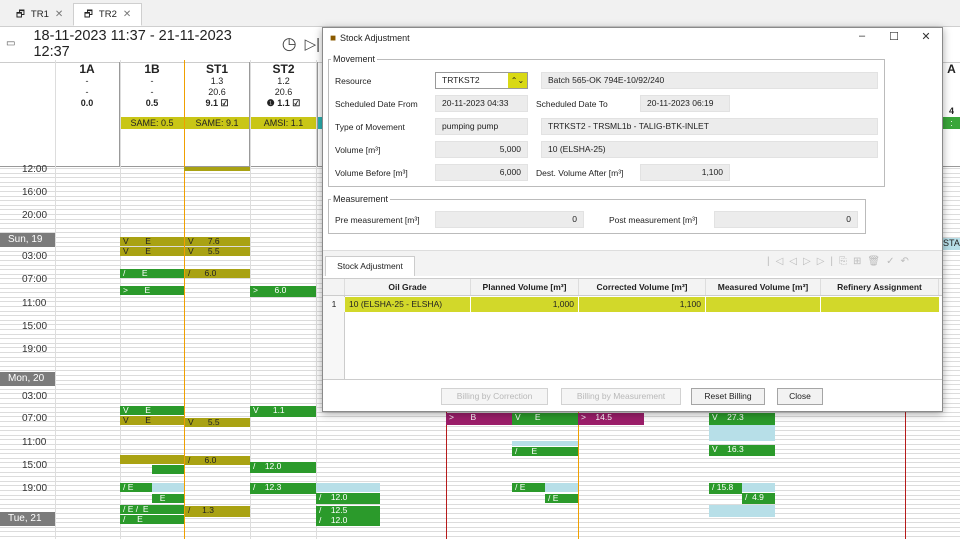 The height and width of the screenshot is (539, 960). I want to click on column-st2: ST2 1.2 20.6 ❶ 1.1 ☑ AMSI: 1.1, so click(284, 114).